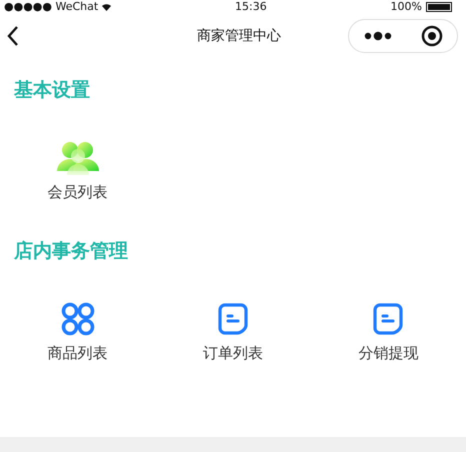 This screenshot has width=466, height=452. What do you see at coordinates (70, 251) in the screenshot?
I see `section-title: 店内事务管理` at bounding box center [70, 251].